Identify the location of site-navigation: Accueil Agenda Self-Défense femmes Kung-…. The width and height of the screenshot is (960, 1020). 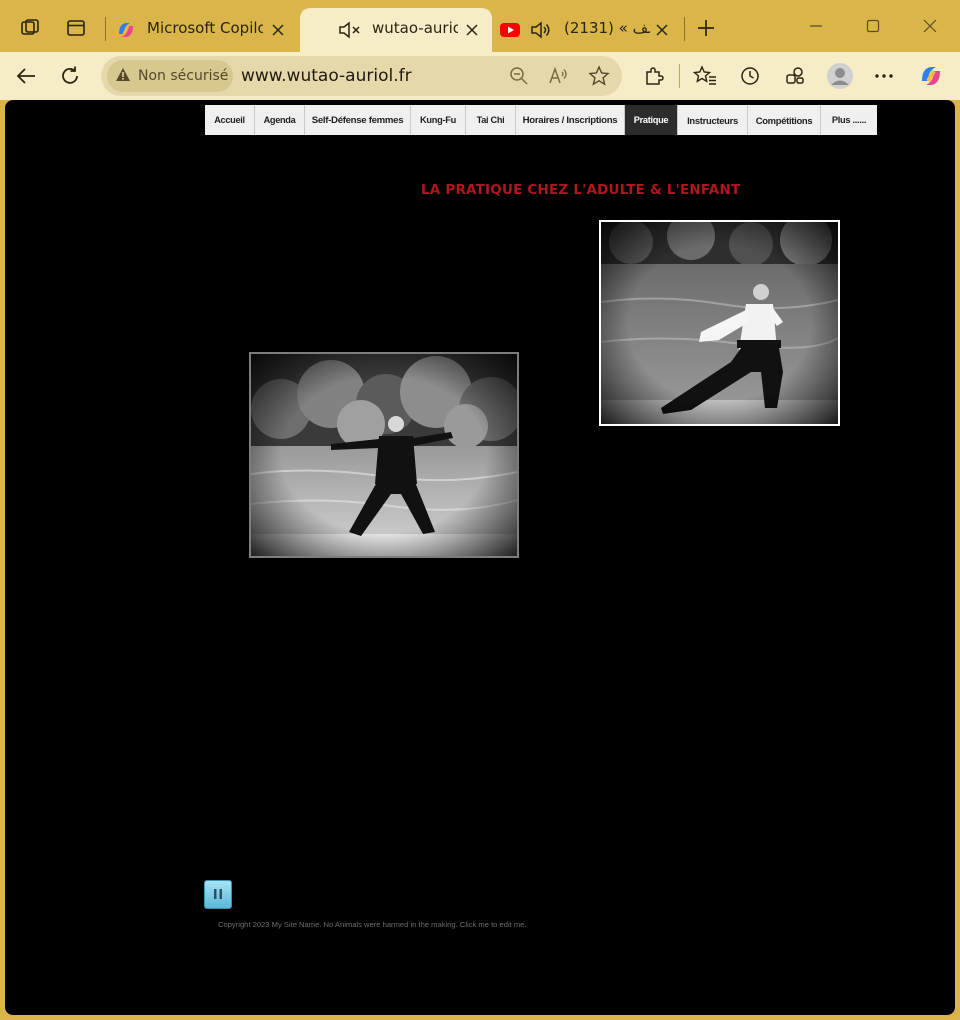
(541, 120).